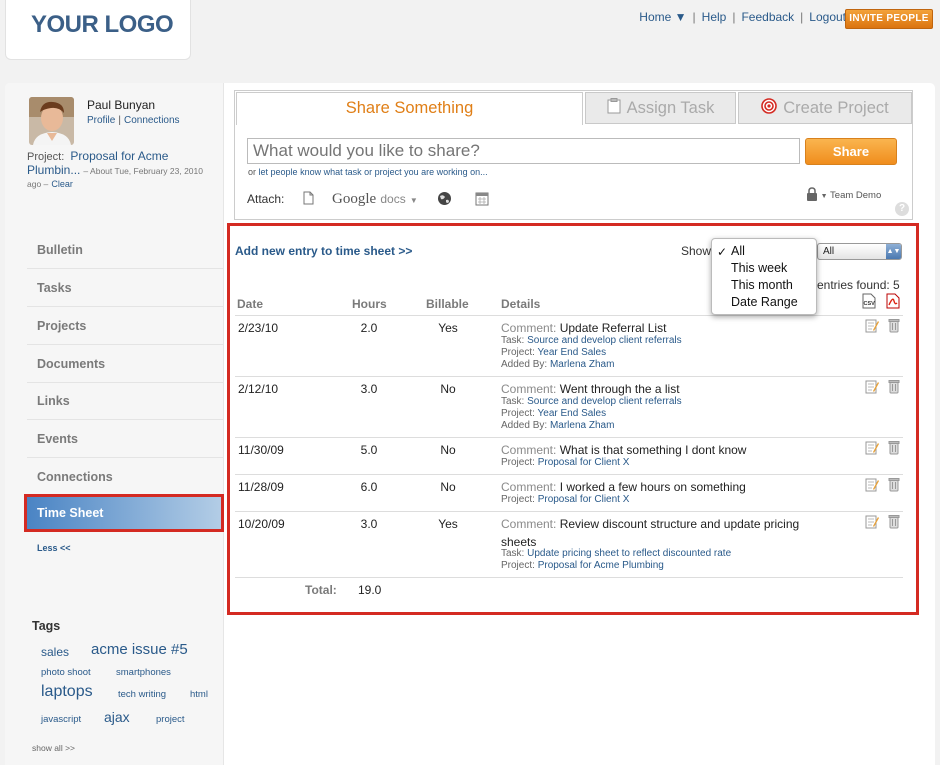  I want to click on tag-javascript: javascript, so click(61, 719).